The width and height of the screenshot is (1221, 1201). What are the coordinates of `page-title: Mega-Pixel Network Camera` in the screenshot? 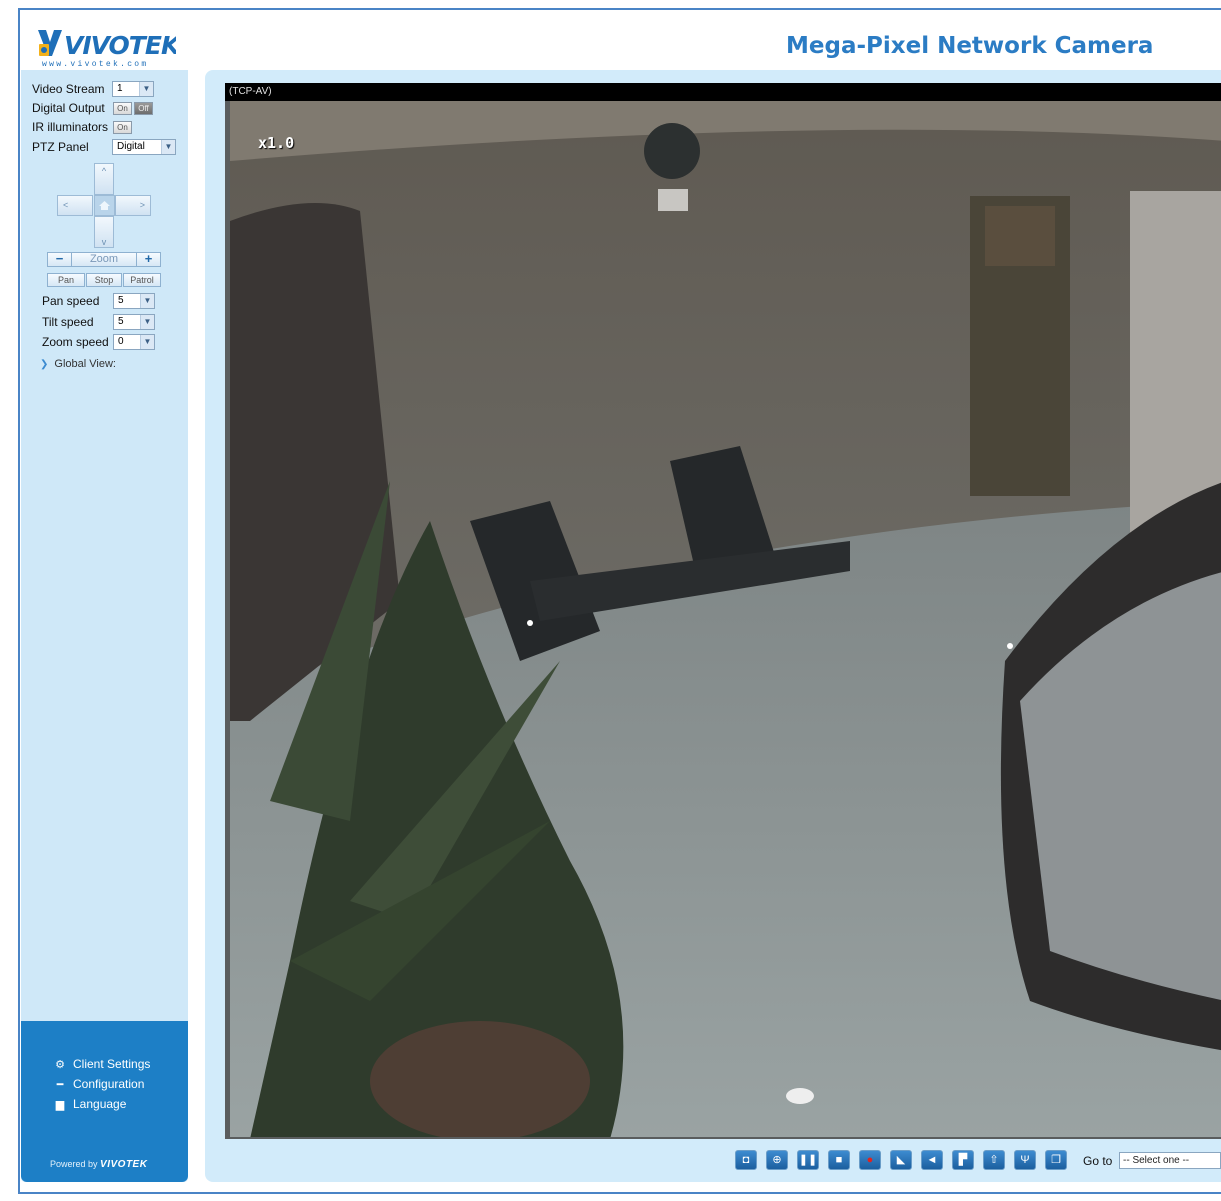 It's located at (970, 46).